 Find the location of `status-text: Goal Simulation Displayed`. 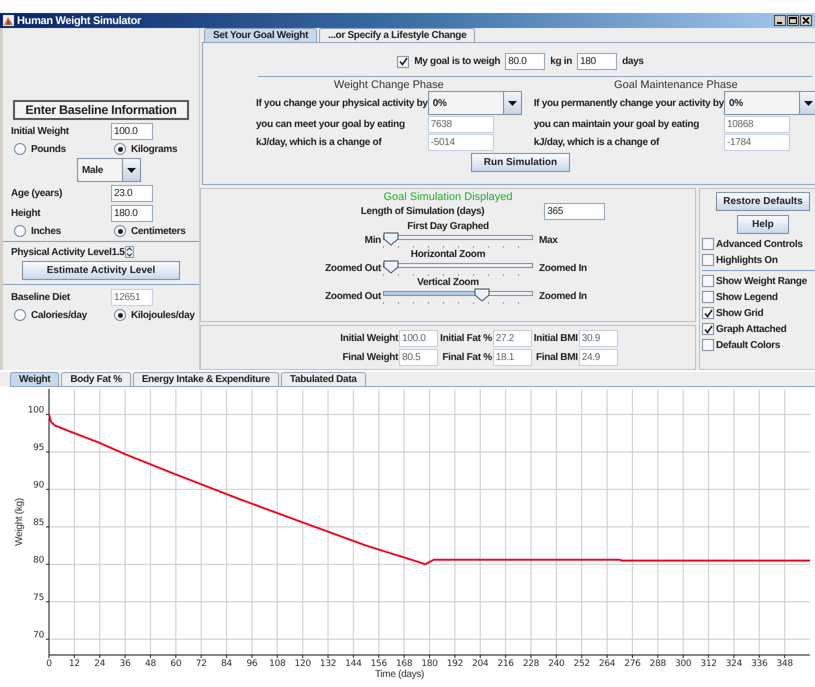

status-text: Goal Simulation Displayed is located at coordinates (447, 197).